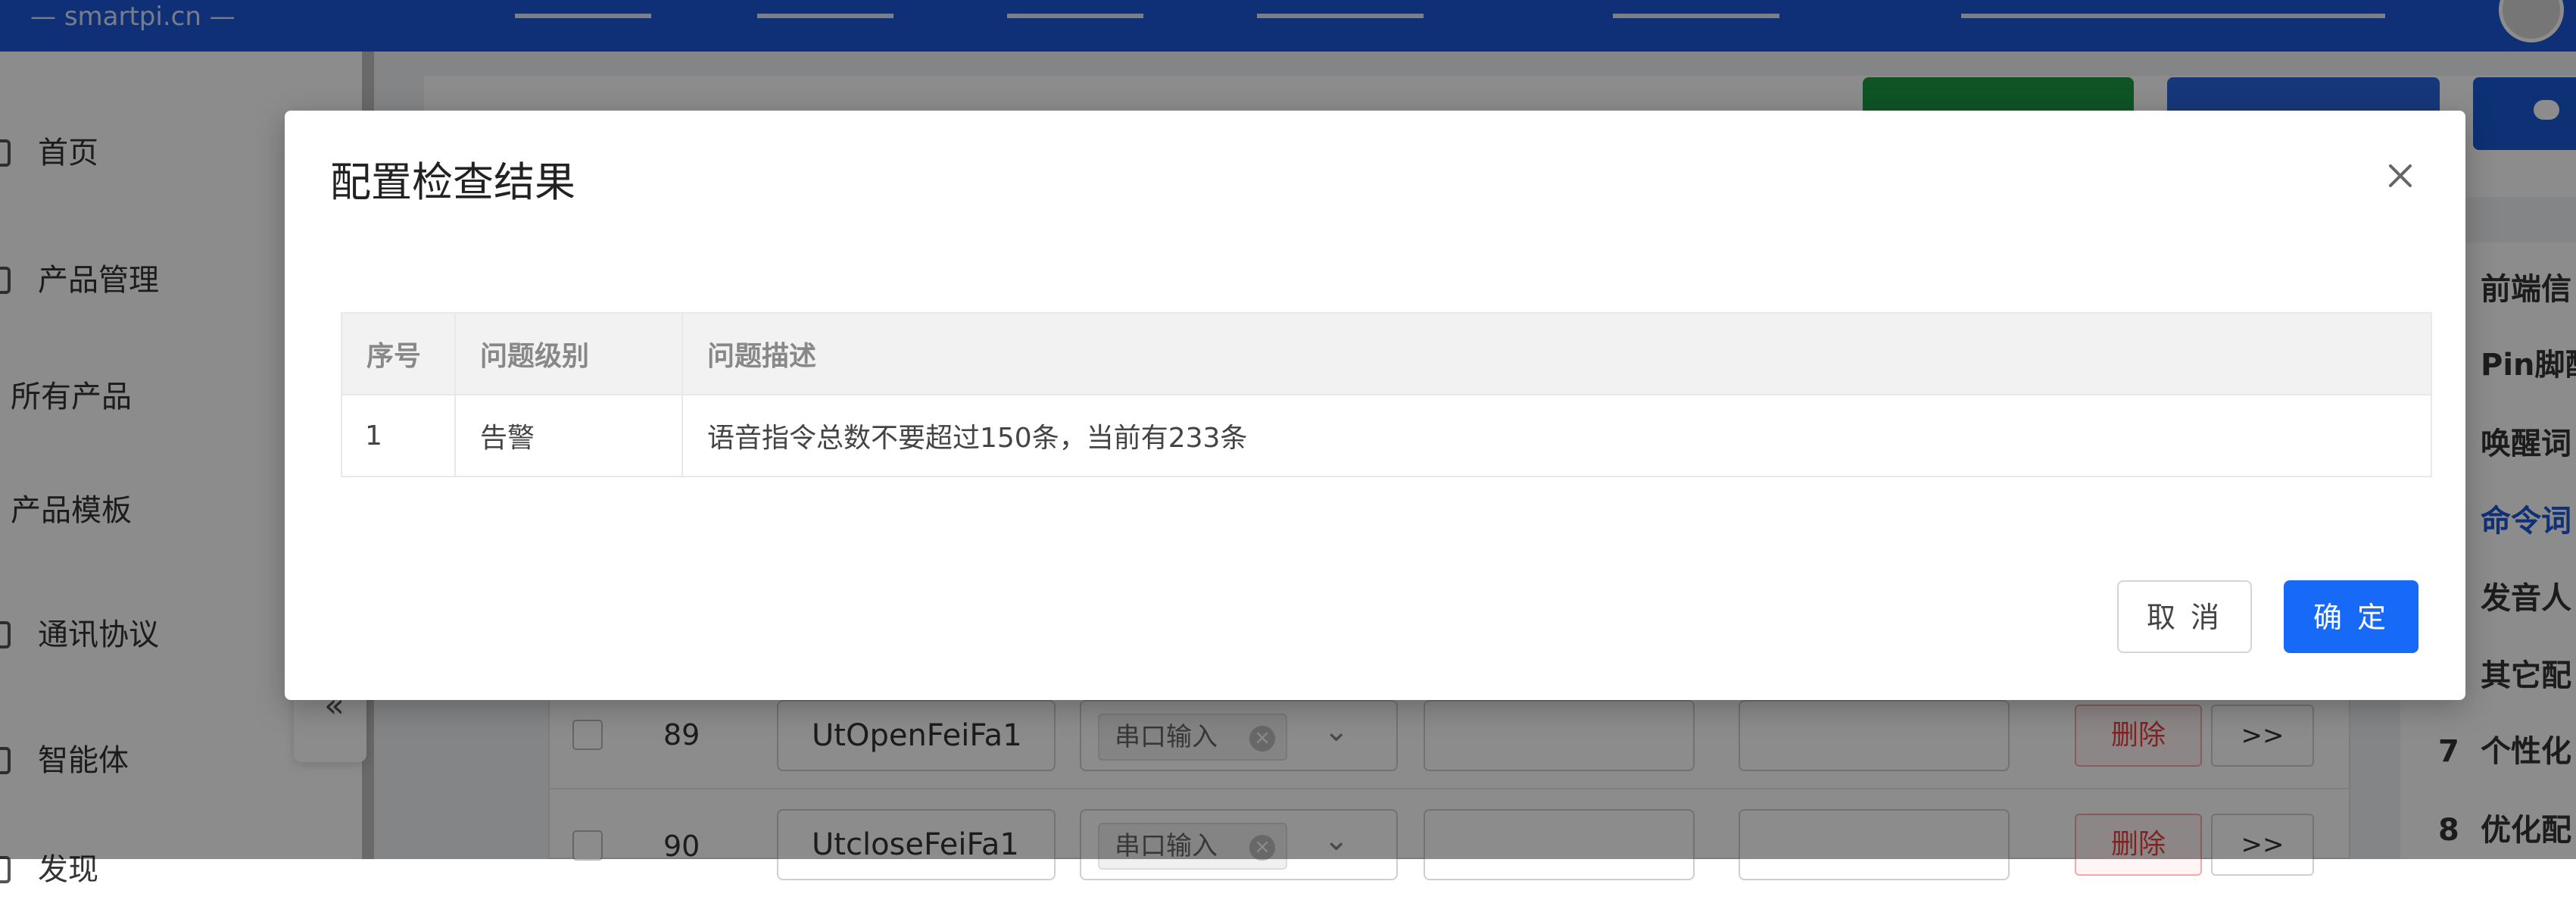 The height and width of the screenshot is (900, 2576). What do you see at coordinates (2351, 617) in the screenshot?
I see `confirm-button: 确 定` at bounding box center [2351, 617].